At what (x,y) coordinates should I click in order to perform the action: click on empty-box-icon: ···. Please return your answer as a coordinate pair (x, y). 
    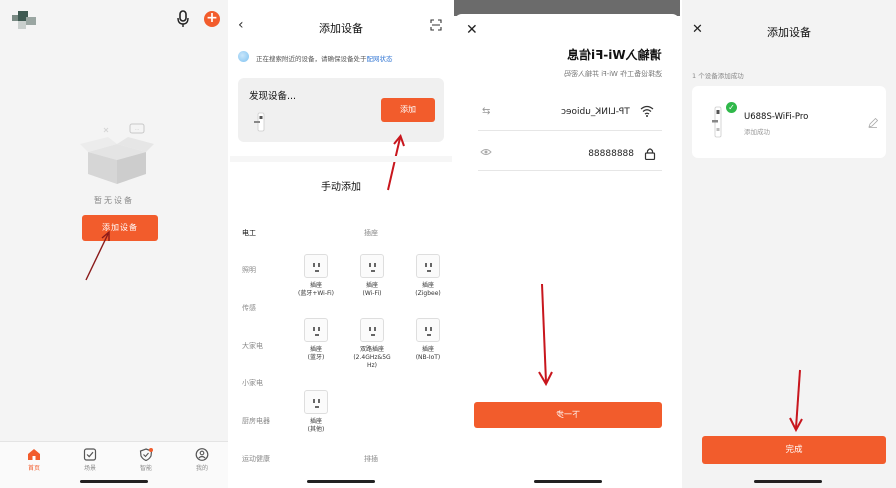
    Looking at the image, I should click on (117, 153).